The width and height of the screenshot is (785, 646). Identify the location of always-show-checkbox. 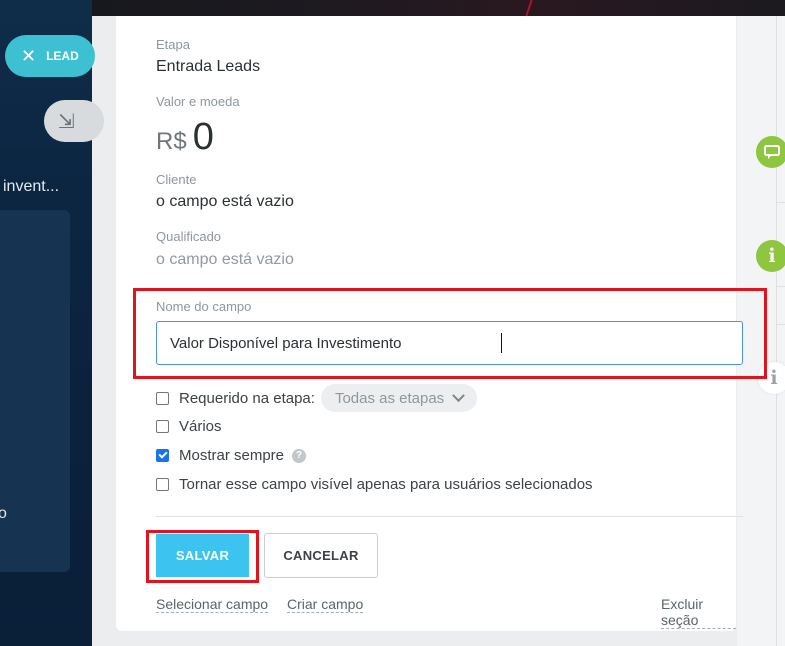
(162, 455).